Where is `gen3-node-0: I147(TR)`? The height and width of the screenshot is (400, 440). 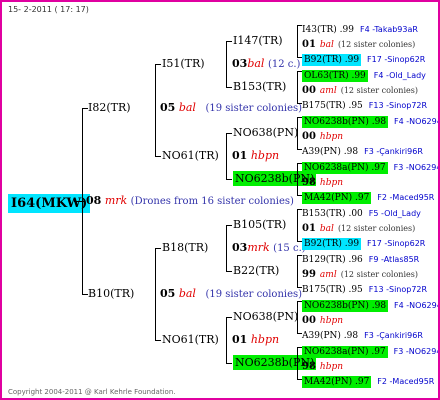 gen3-node-0: I147(TR) is located at coordinates (258, 40).